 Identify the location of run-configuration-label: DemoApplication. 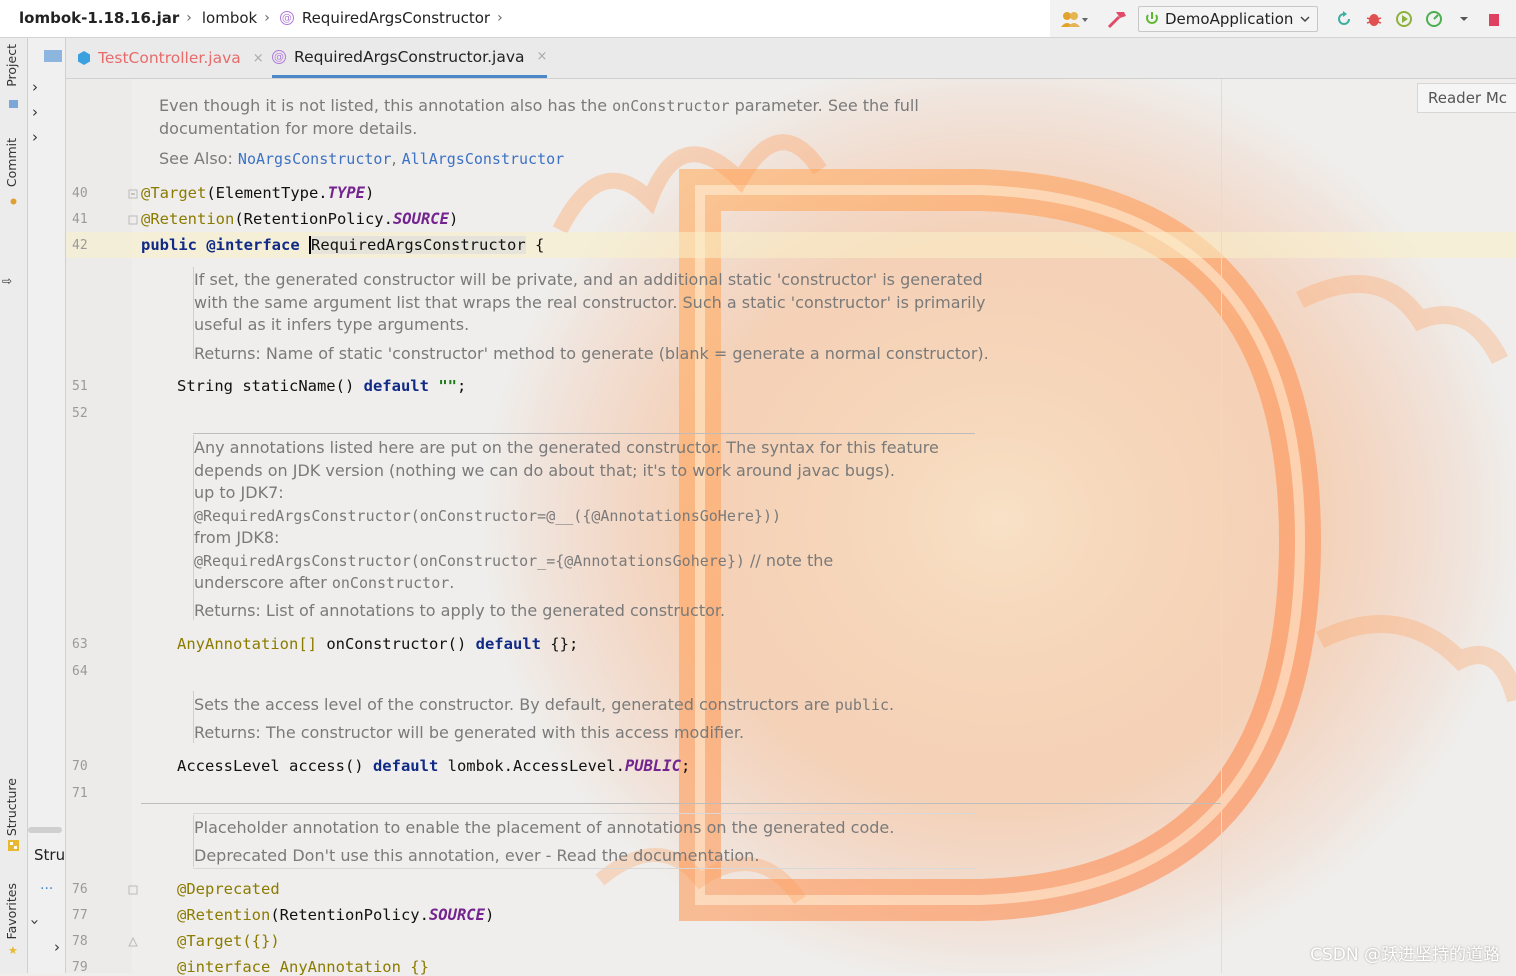
(1229, 19).